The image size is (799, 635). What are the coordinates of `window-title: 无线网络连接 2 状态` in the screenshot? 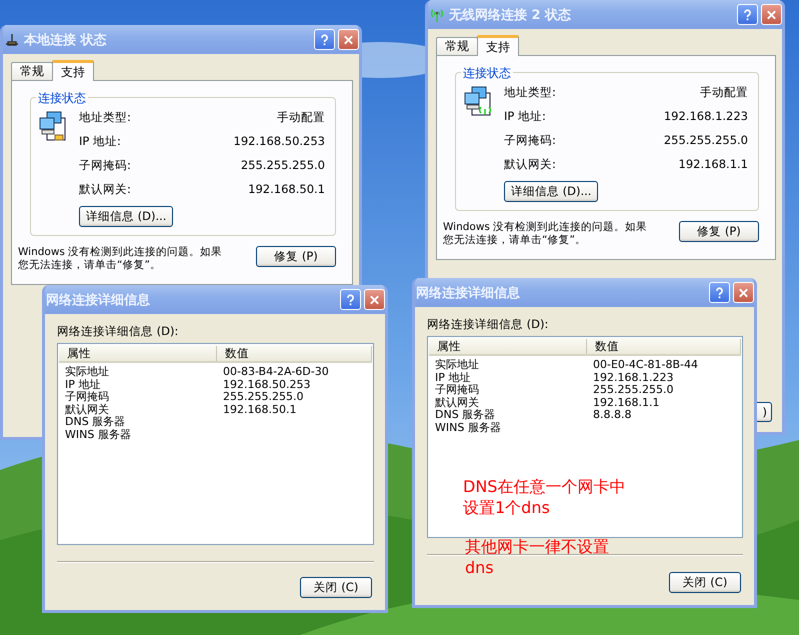 It's located at (510, 15).